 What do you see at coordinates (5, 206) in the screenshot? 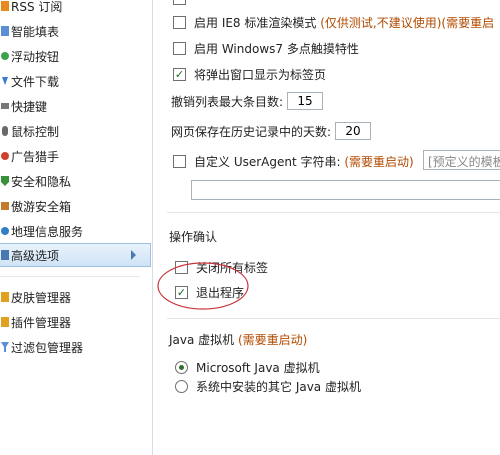
I see `safe-box-icon` at bounding box center [5, 206].